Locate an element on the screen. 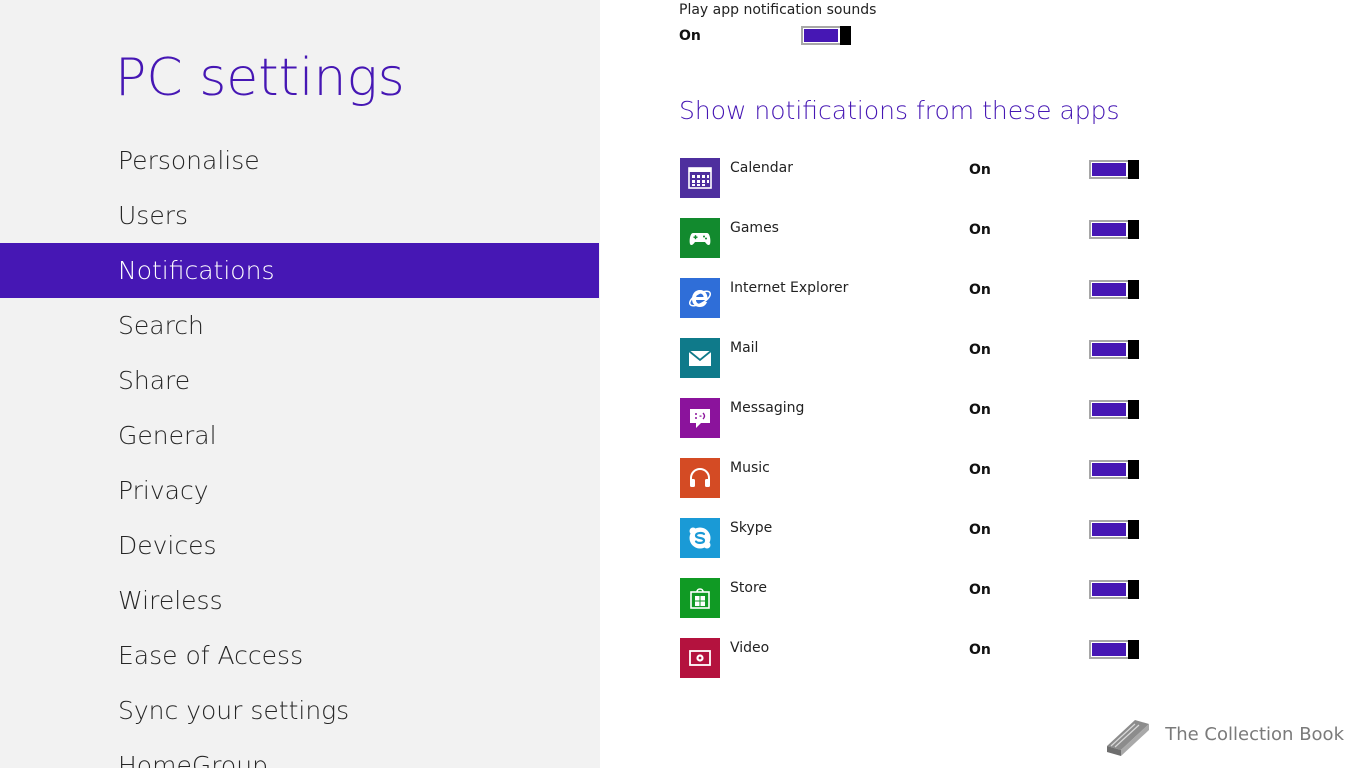  skype-notifications-toggle is located at coordinates (1114, 529).